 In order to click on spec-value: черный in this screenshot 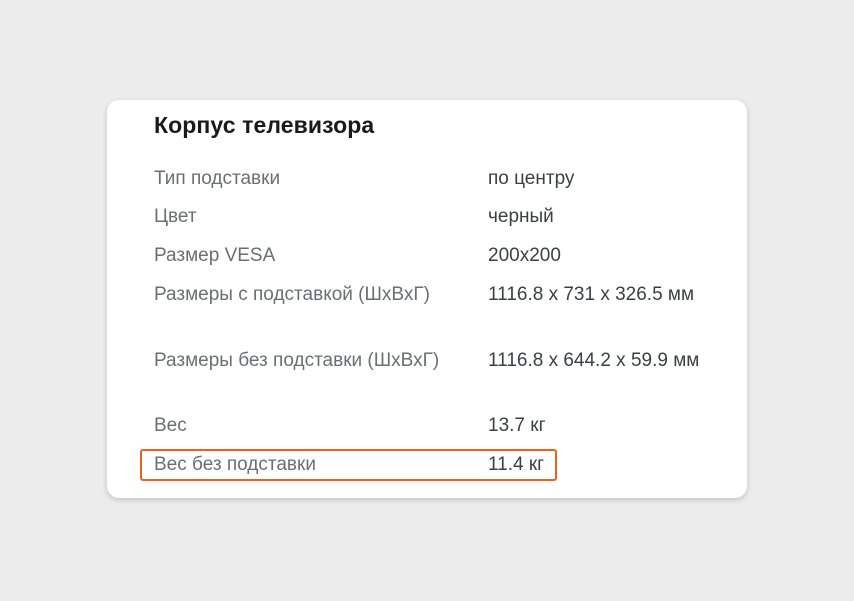, I will do `click(521, 216)`.